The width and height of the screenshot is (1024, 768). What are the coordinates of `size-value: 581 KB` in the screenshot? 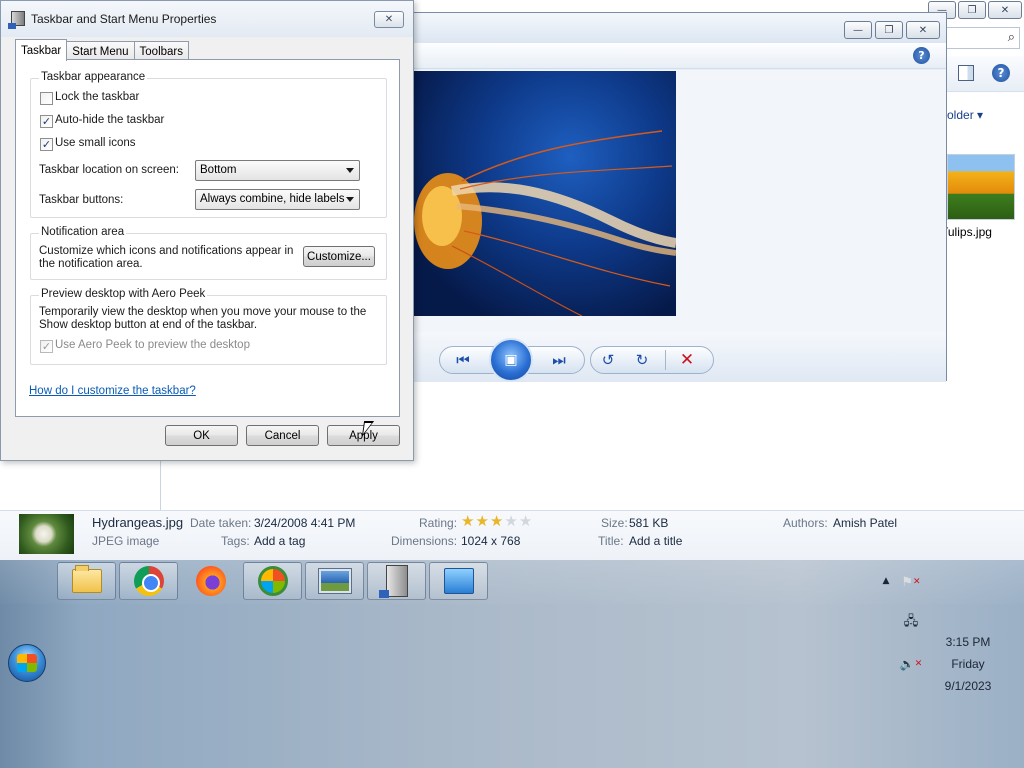 It's located at (649, 523).